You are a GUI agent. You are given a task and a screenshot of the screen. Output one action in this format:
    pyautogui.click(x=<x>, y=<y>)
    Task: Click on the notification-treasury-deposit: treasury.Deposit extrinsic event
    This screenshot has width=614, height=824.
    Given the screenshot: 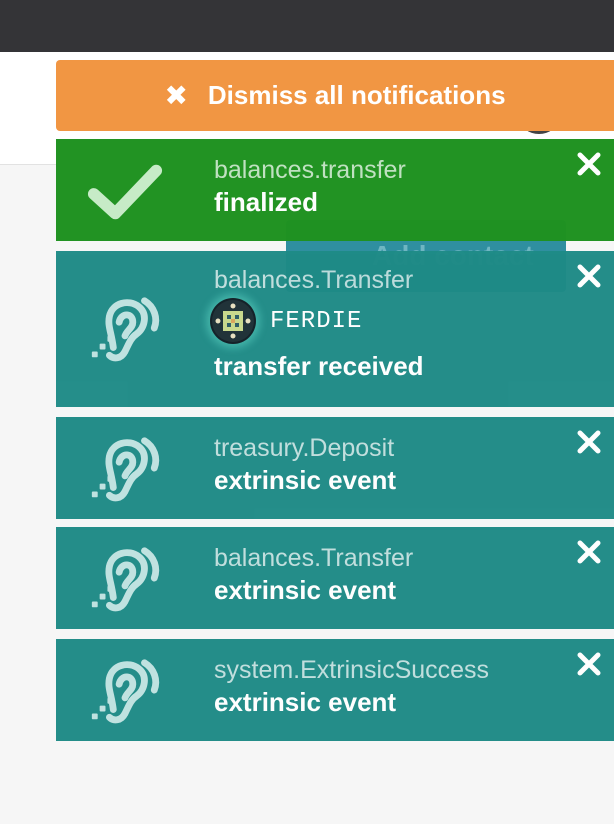 What is the action you would take?
    pyautogui.click(x=335, y=468)
    